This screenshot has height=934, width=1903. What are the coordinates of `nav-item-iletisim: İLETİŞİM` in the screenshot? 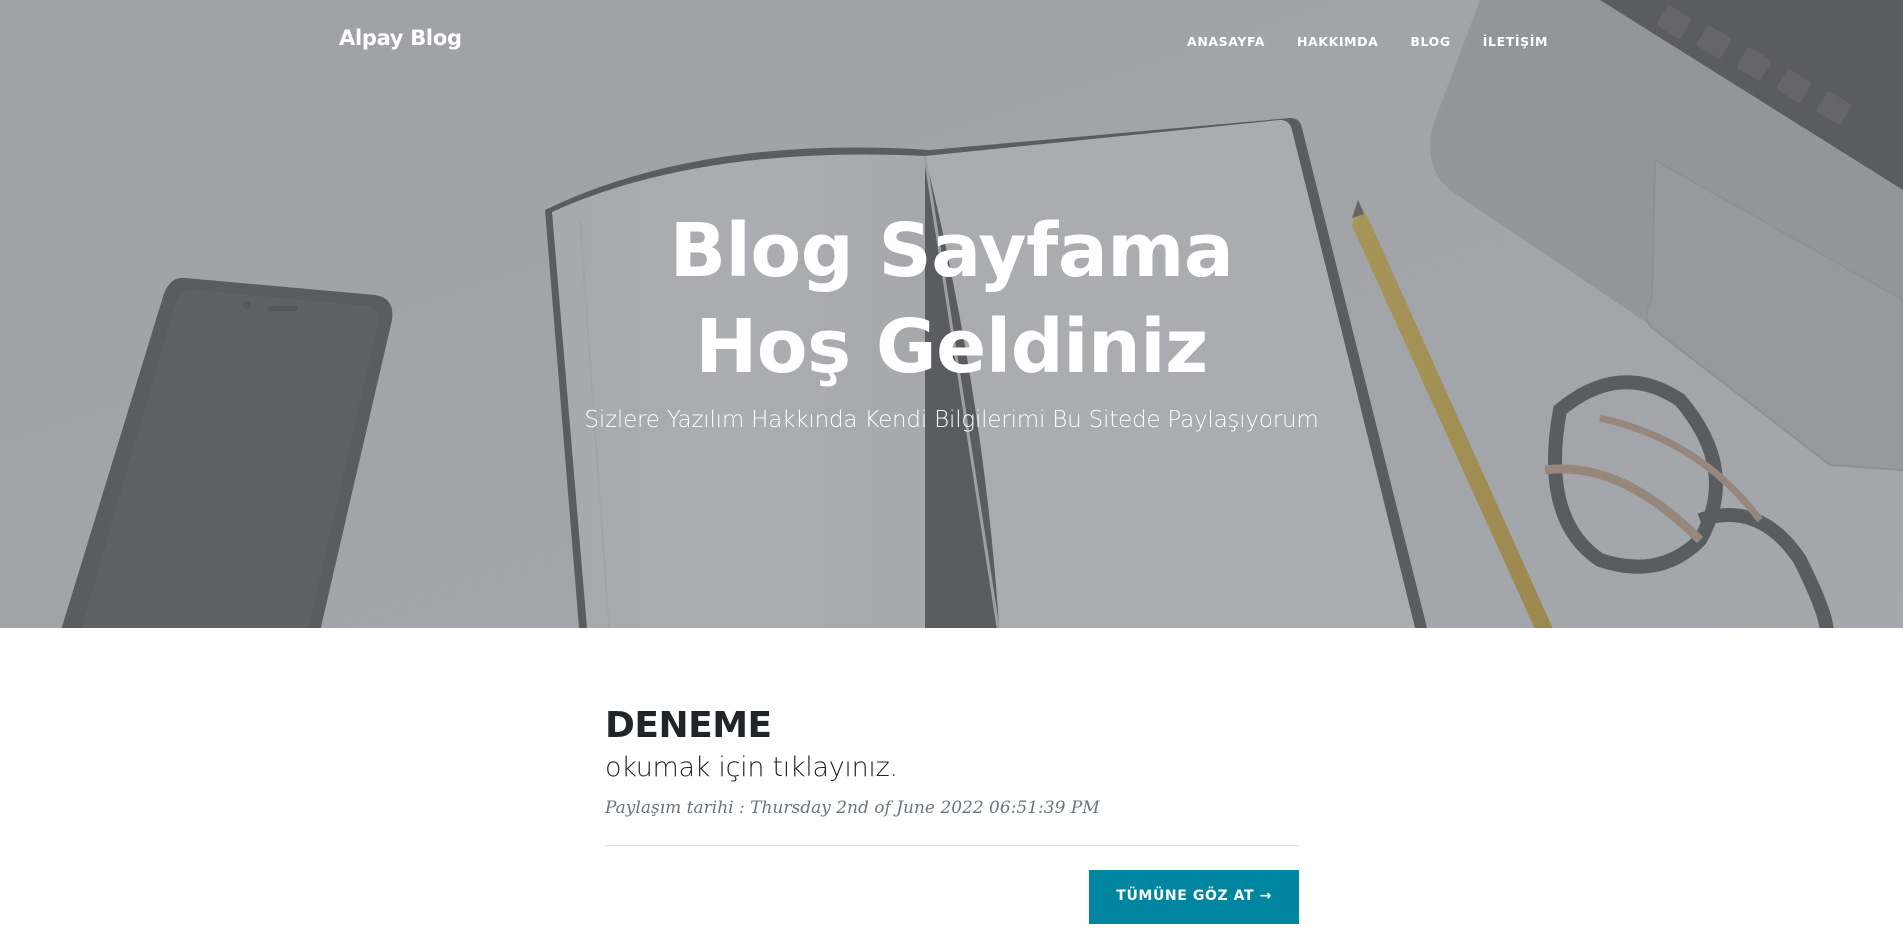 It's located at (1515, 40).